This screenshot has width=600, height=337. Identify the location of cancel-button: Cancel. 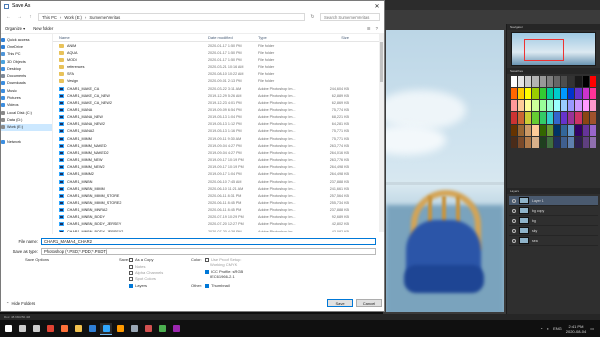
(369, 303).